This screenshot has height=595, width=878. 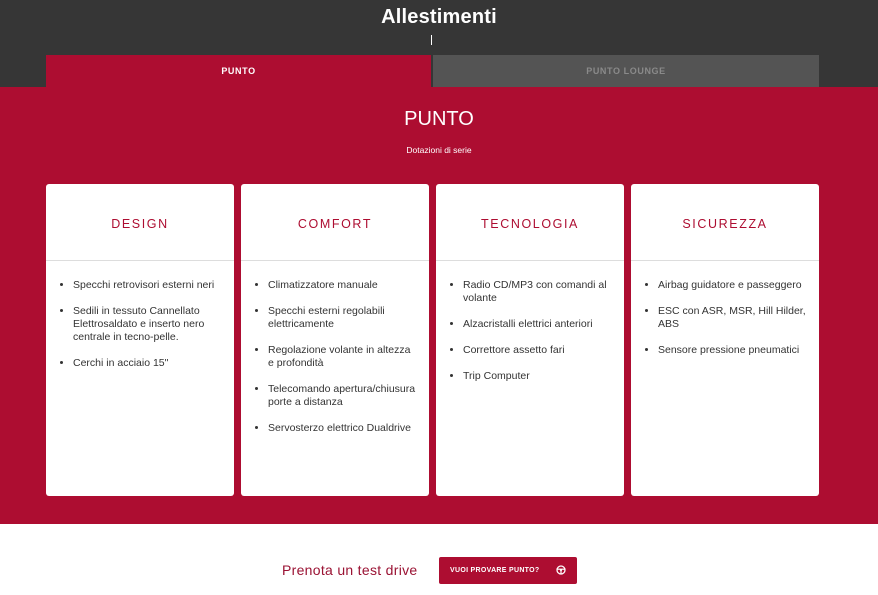 What do you see at coordinates (350, 570) in the screenshot?
I see `test-drive-text: Prenota un test drive` at bounding box center [350, 570].